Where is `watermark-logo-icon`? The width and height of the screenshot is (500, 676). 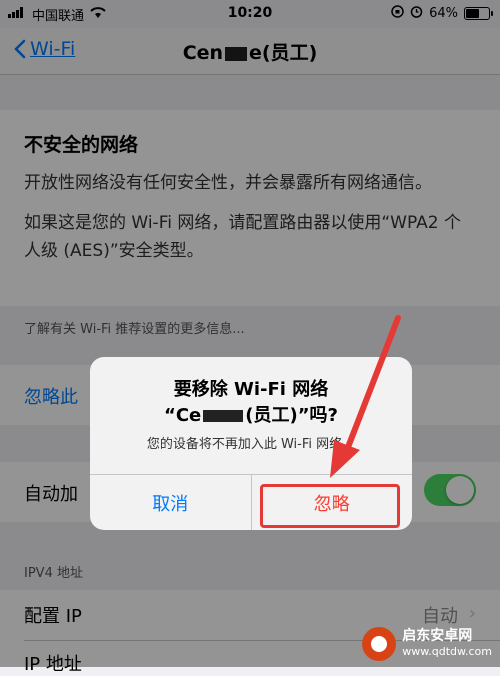
watermark-logo-icon is located at coordinates (379, 644).